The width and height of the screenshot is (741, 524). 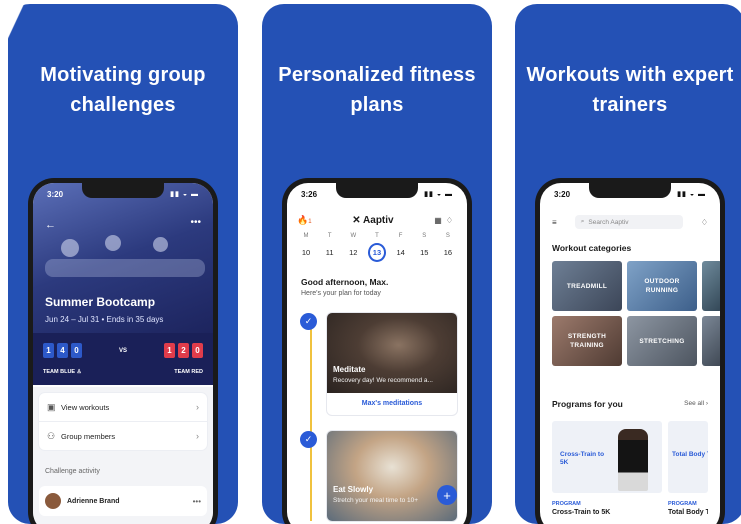 I want to click on team-red-score: 1 2 0, so click(x=183, y=350).